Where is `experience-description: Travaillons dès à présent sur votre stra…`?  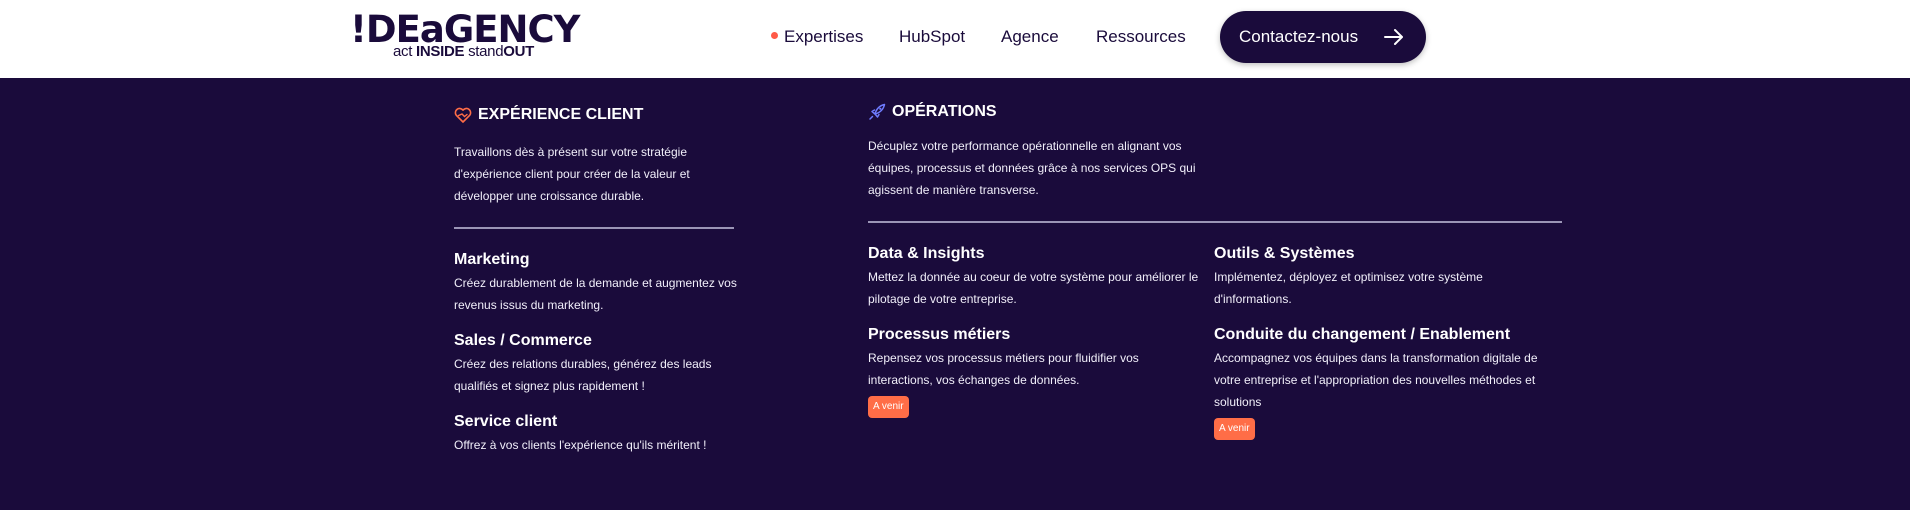
experience-description: Travaillons dès à présent sur votre stra… is located at coordinates (572, 174).